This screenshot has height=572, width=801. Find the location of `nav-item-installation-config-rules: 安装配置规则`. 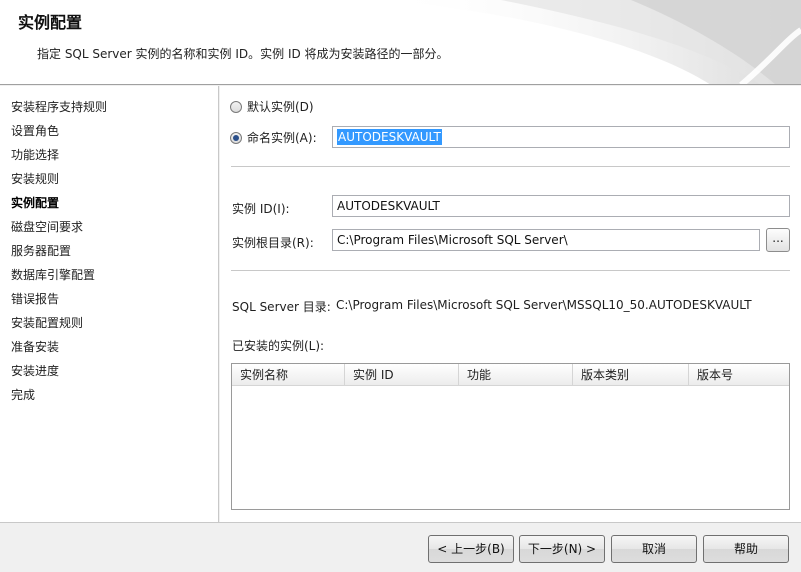

nav-item-installation-config-rules: 安装配置规则 is located at coordinates (47, 322).